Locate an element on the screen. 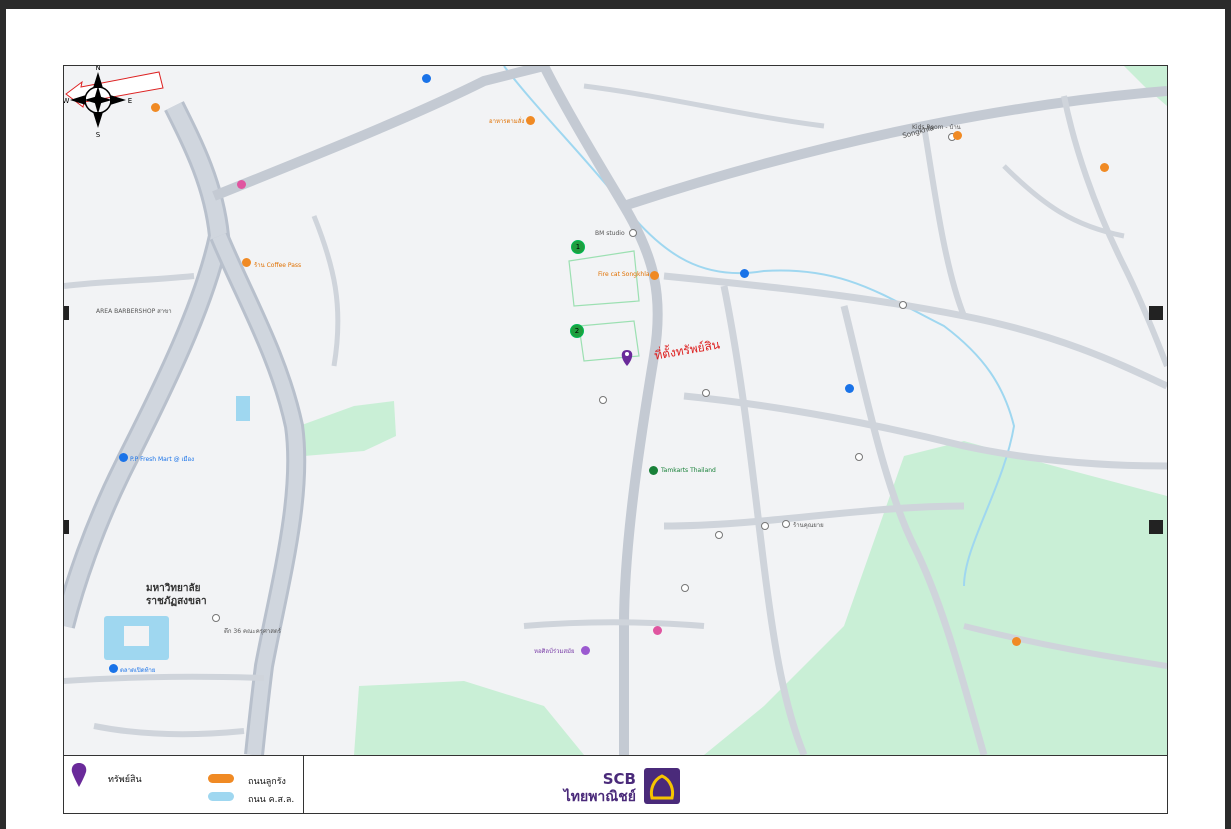  poi-label: Tamkarts Thailand is located at coordinates (688, 470).